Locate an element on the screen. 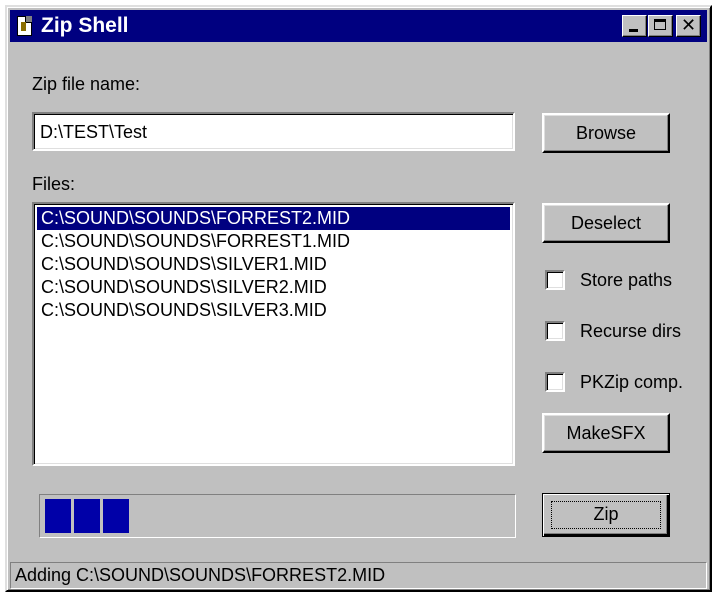 The height and width of the screenshot is (597, 717). status-bar: Adding C:\SOUND\SOUNDS\FORREST2.MID is located at coordinates (358, 575).